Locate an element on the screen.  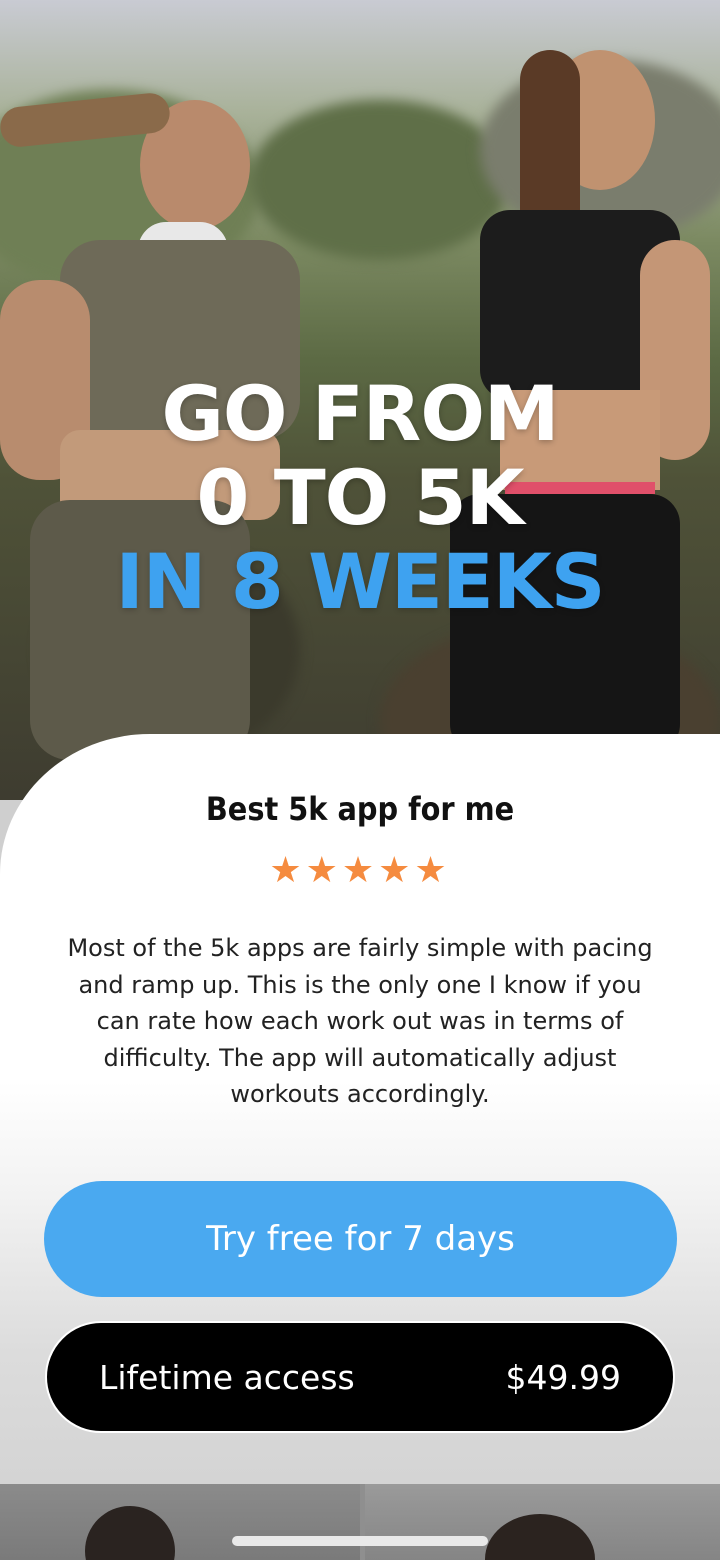
review-title: Best 5k app for me is located at coordinates (360, 809).